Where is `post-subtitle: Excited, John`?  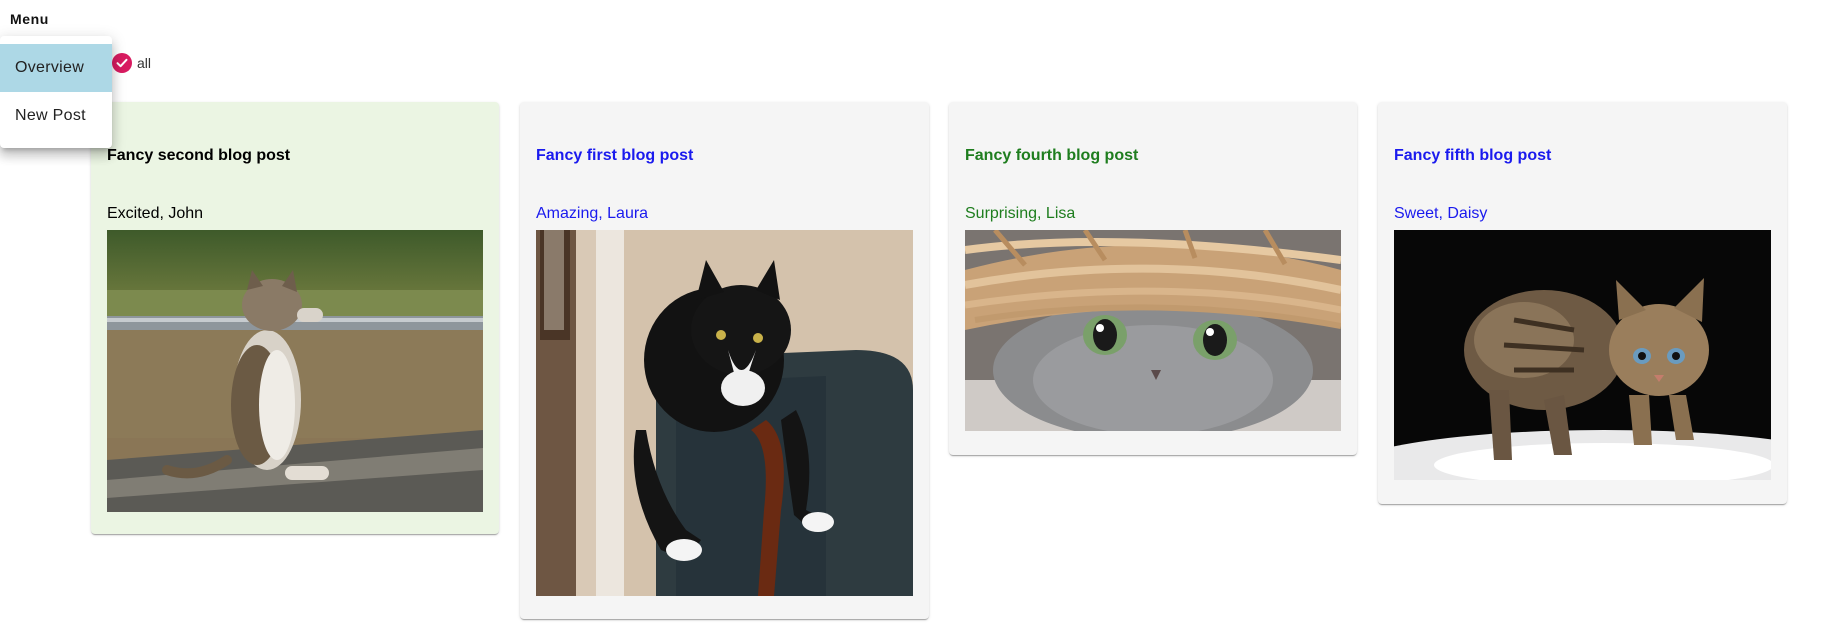 post-subtitle: Excited, John is located at coordinates (155, 213).